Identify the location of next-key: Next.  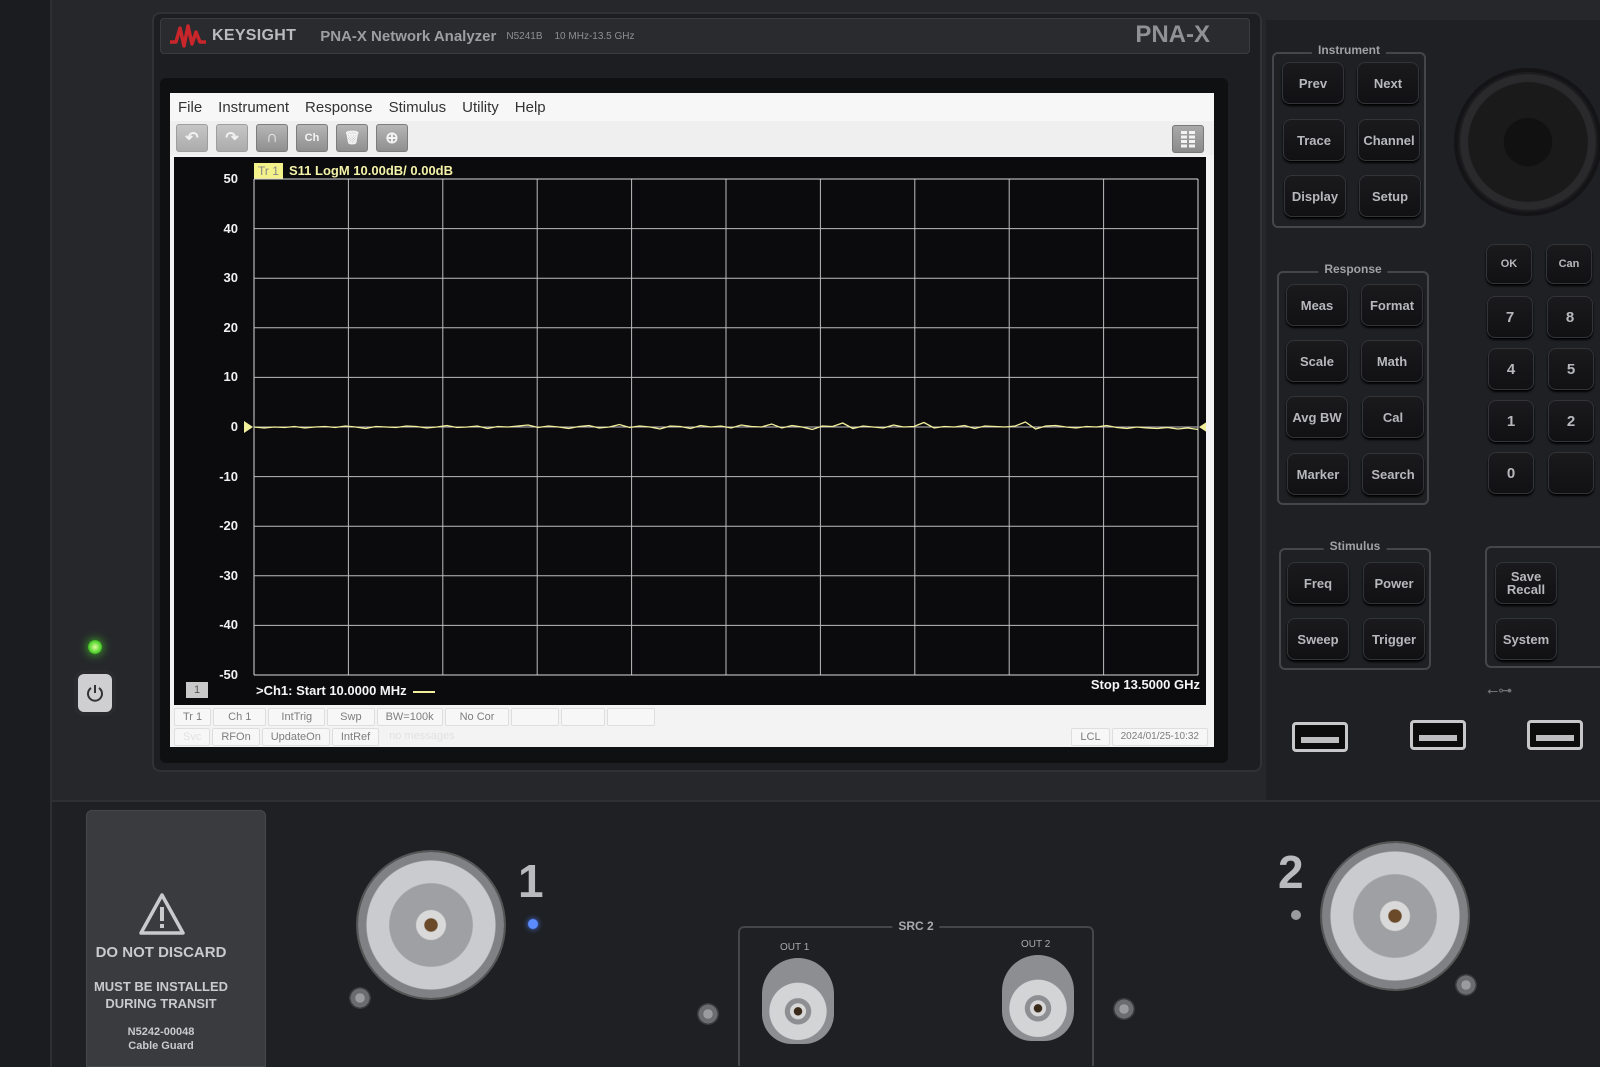
(1388, 83).